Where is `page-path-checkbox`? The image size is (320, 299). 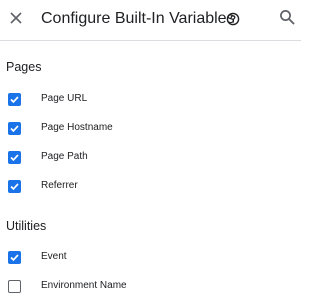
page-path-checkbox is located at coordinates (14, 157).